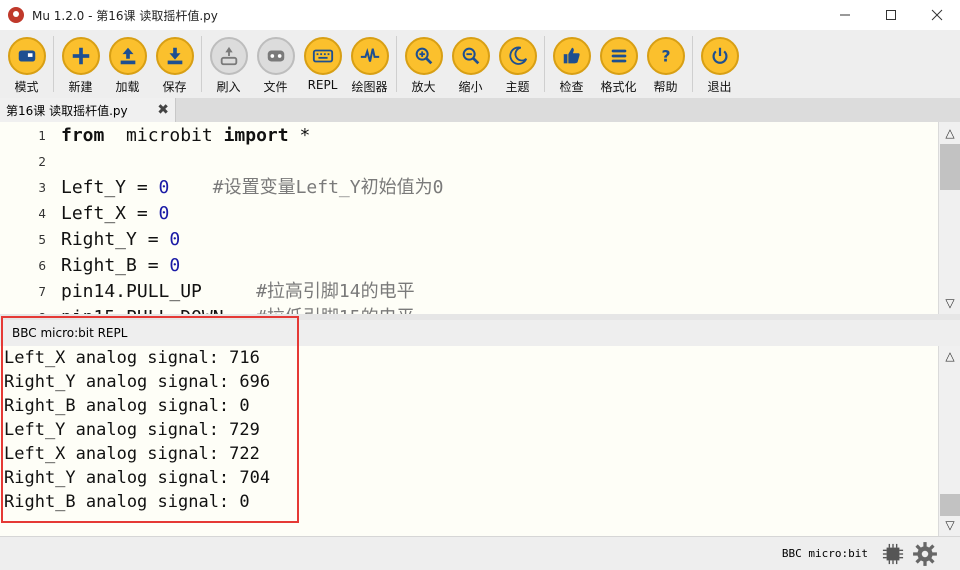  I want to click on repl-label: REPL, so click(322, 85).